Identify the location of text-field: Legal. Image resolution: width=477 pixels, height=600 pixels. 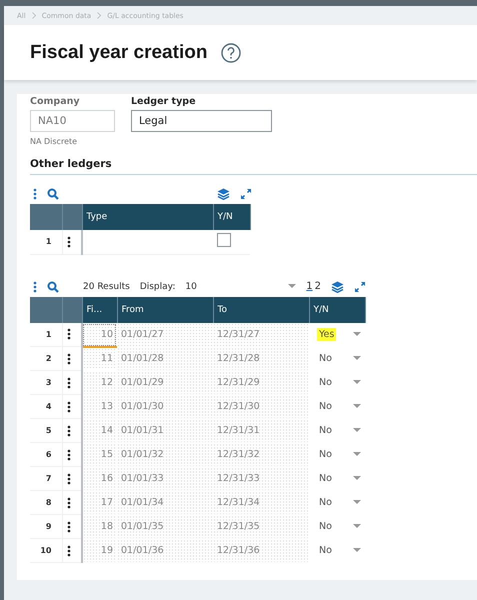
(201, 121).